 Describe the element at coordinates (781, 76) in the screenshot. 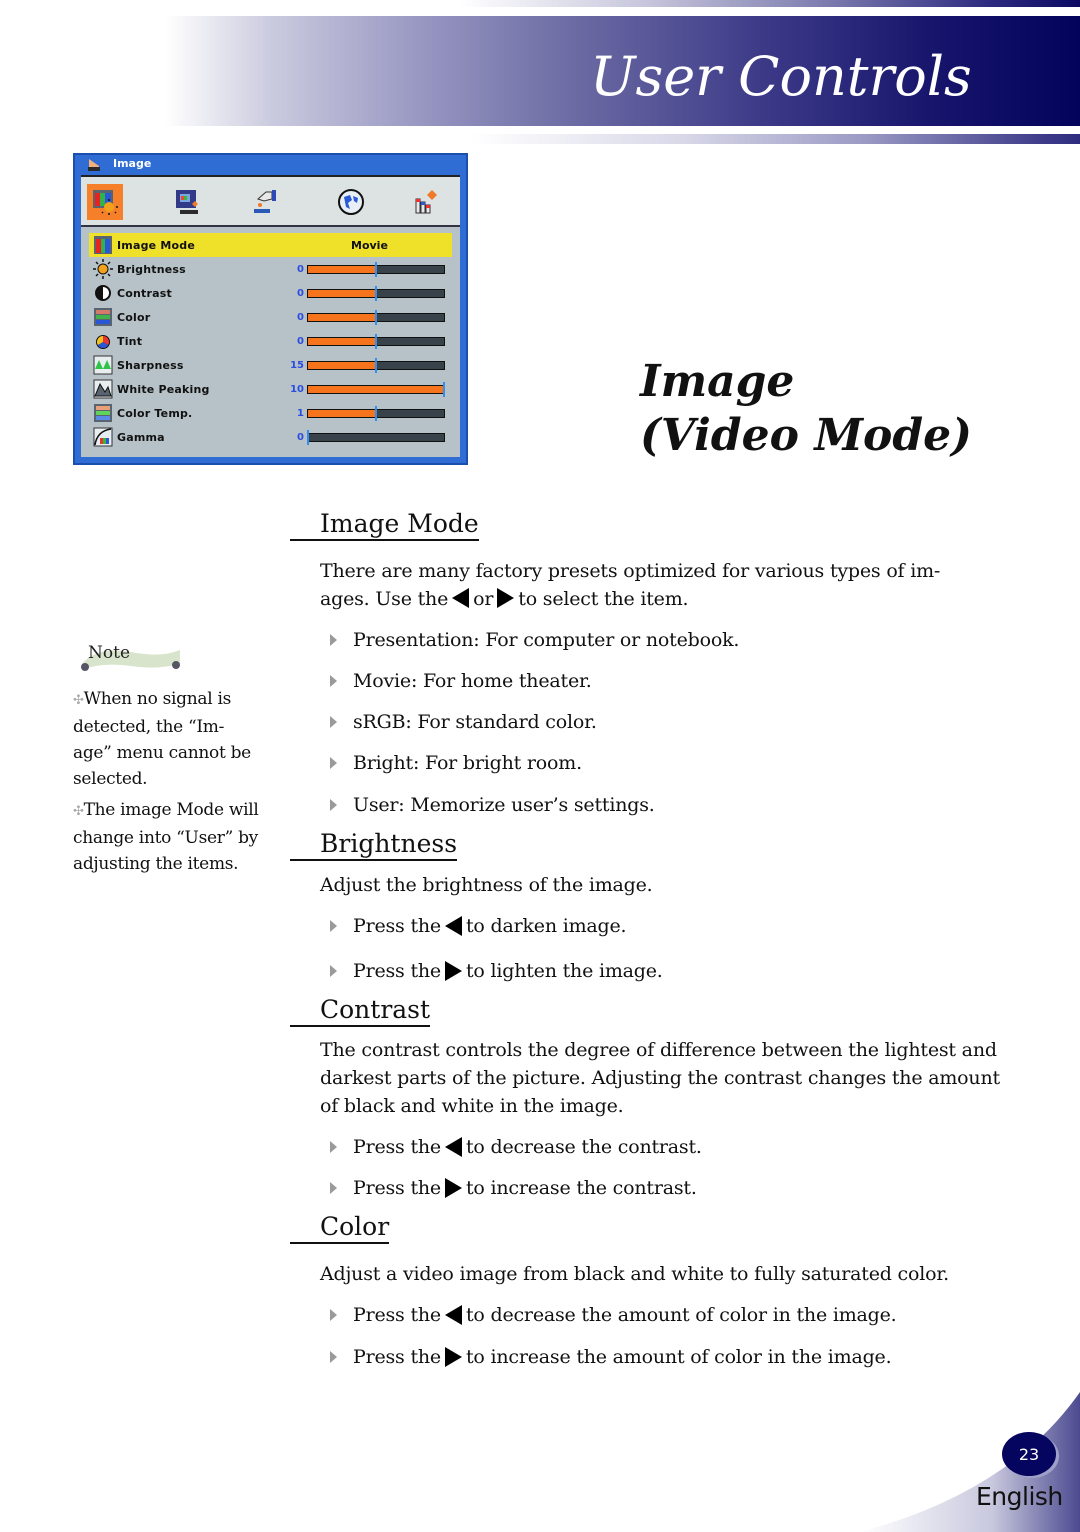

I see `chapter-title: User Controls` at that location.